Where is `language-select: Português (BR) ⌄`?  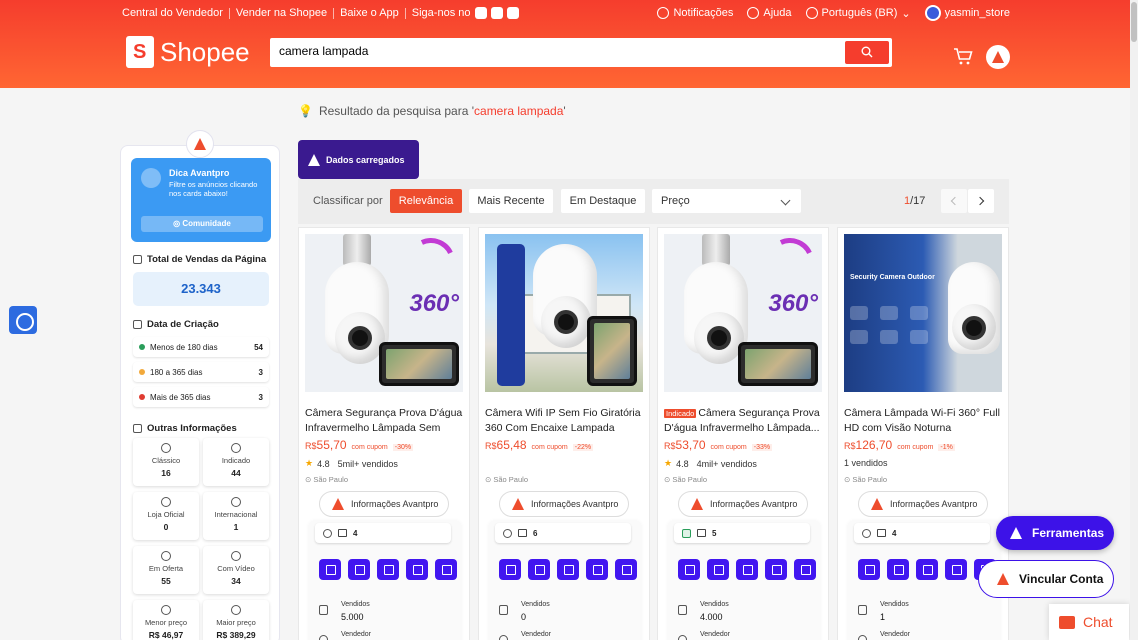 language-select: Português (BR) ⌄ is located at coordinates (858, 13).